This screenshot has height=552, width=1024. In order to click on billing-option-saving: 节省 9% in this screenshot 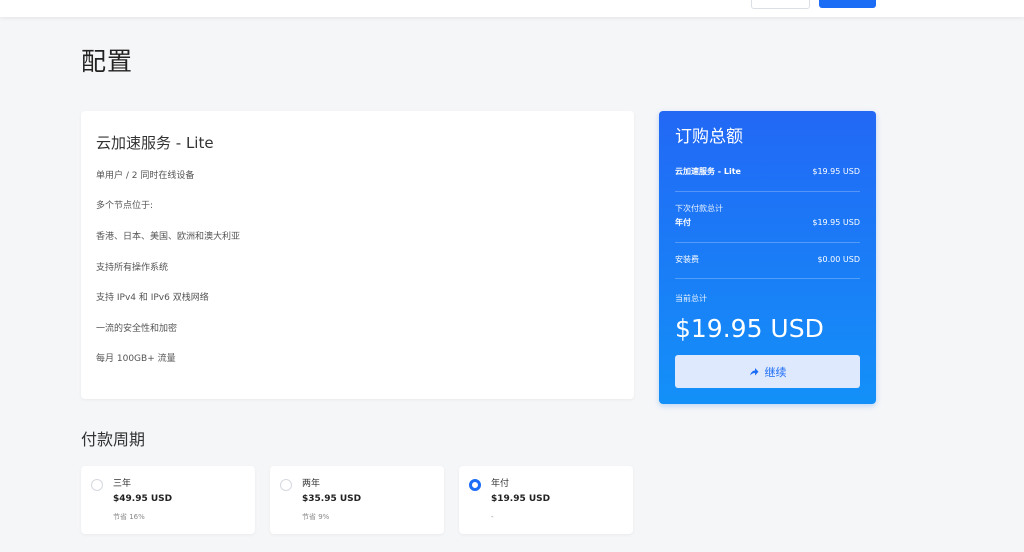, I will do `click(316, 517)`.